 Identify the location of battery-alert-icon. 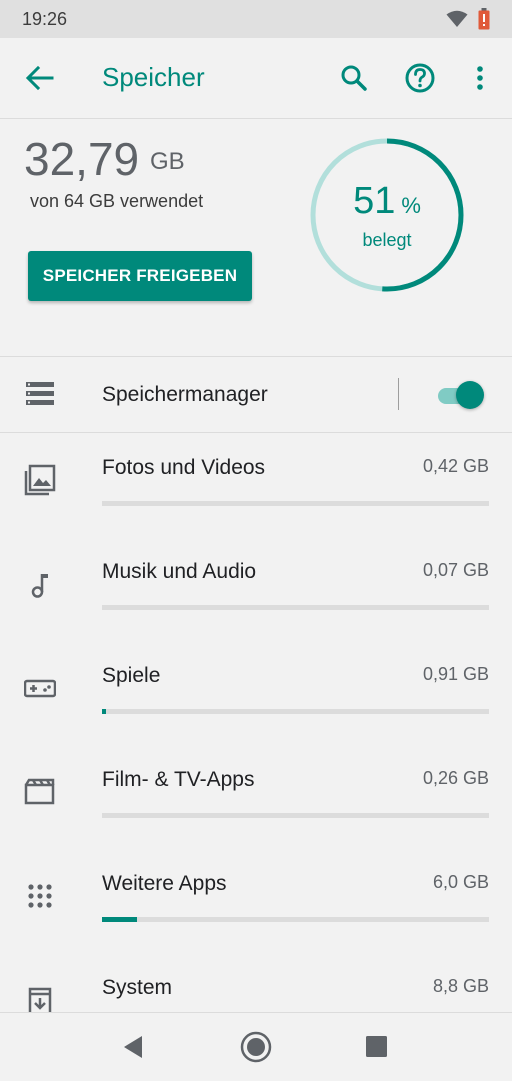
(484, 19).